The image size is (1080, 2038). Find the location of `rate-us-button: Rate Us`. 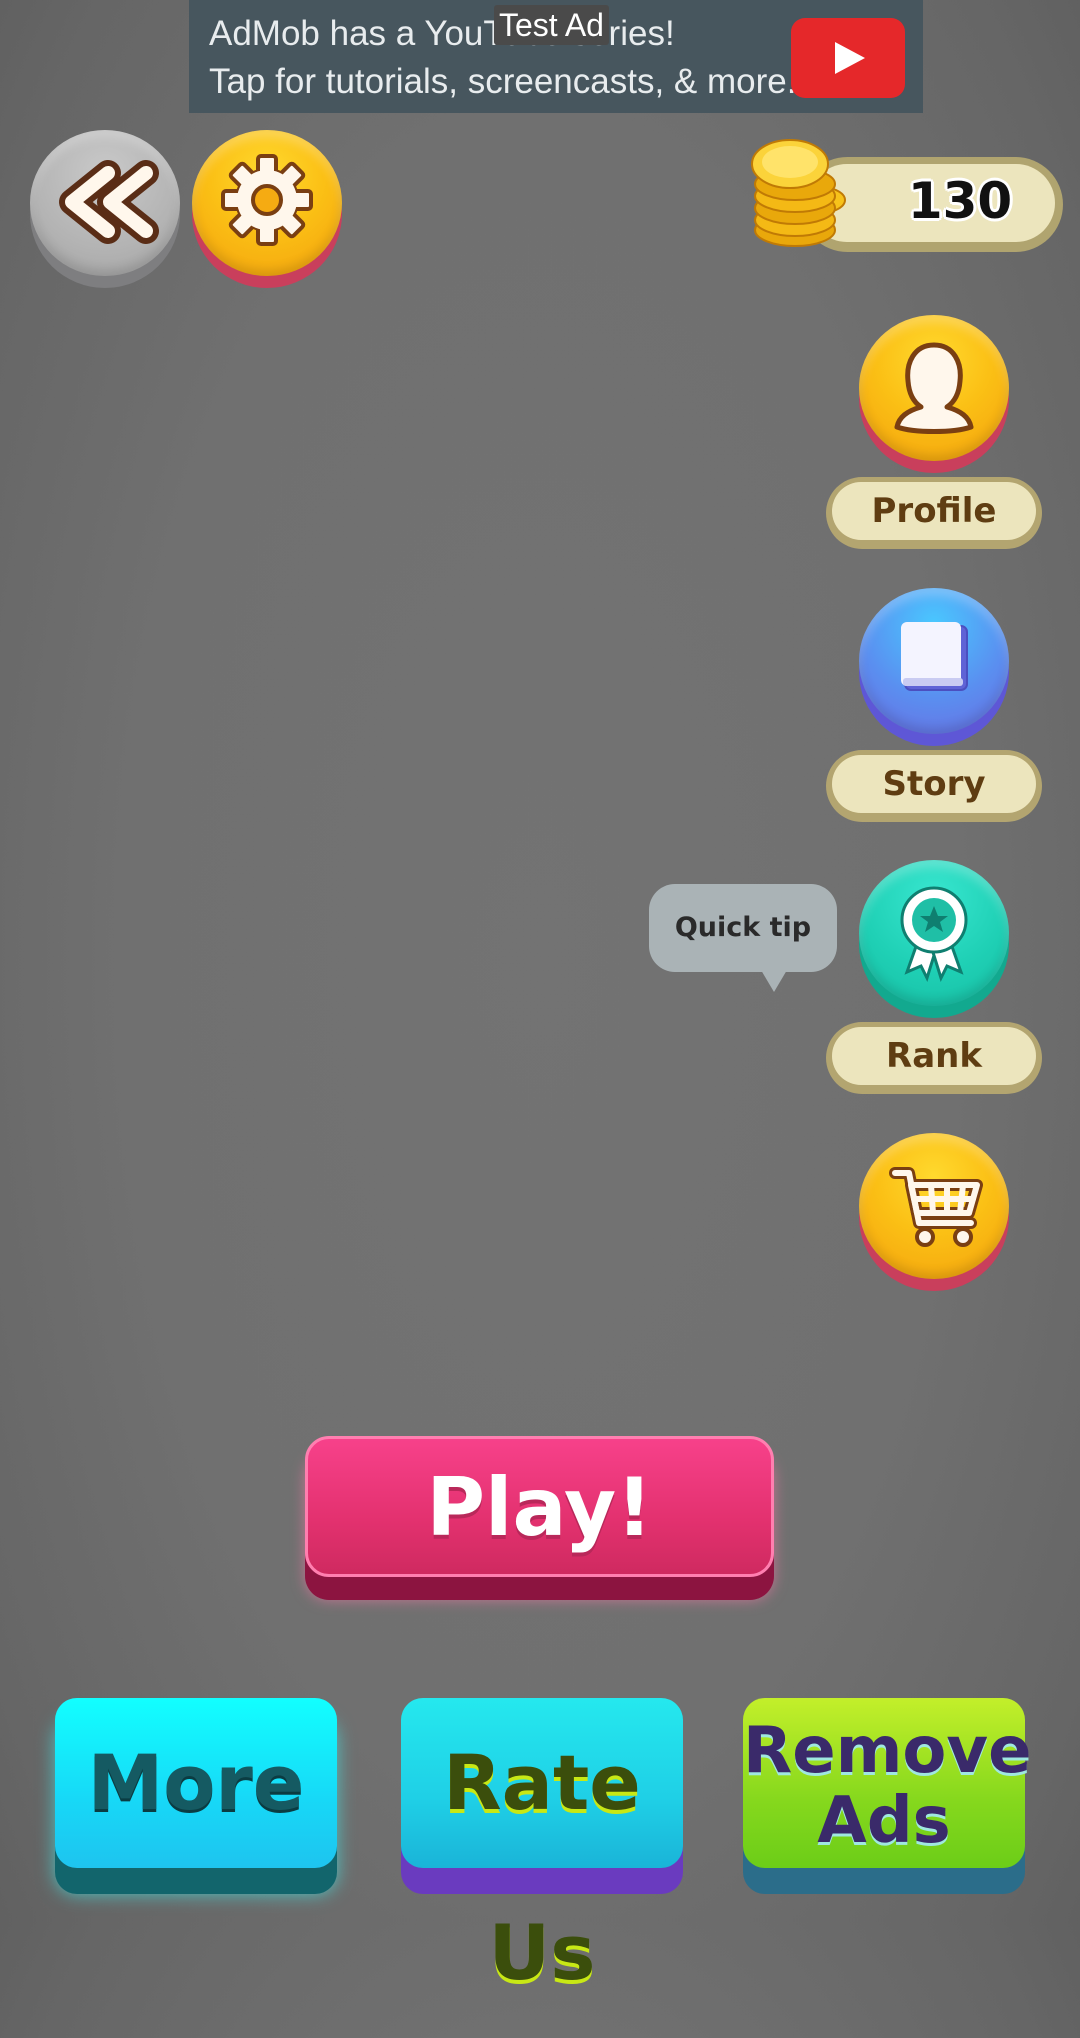

rate-us-button: Rate Us is located at coordinates (542, 1847).